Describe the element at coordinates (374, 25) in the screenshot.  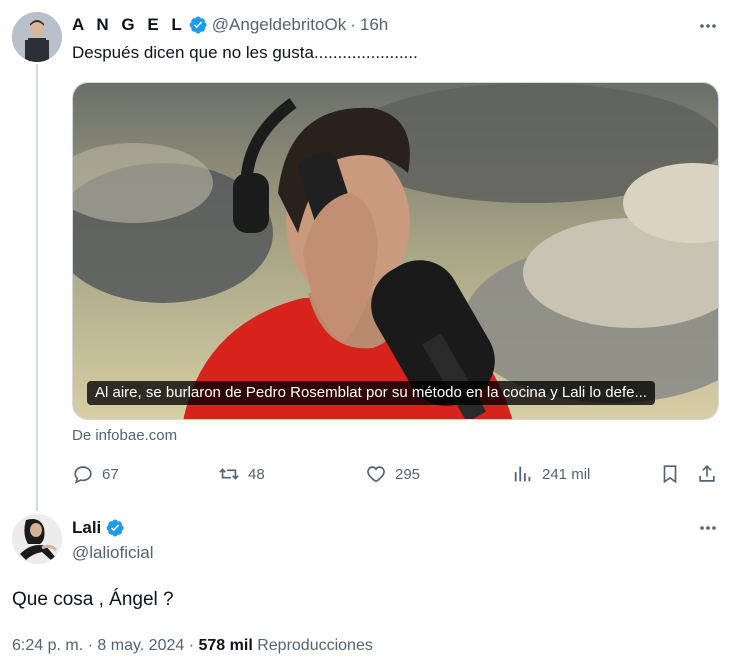
I see `tweet-timestamp: 16h` at that location.